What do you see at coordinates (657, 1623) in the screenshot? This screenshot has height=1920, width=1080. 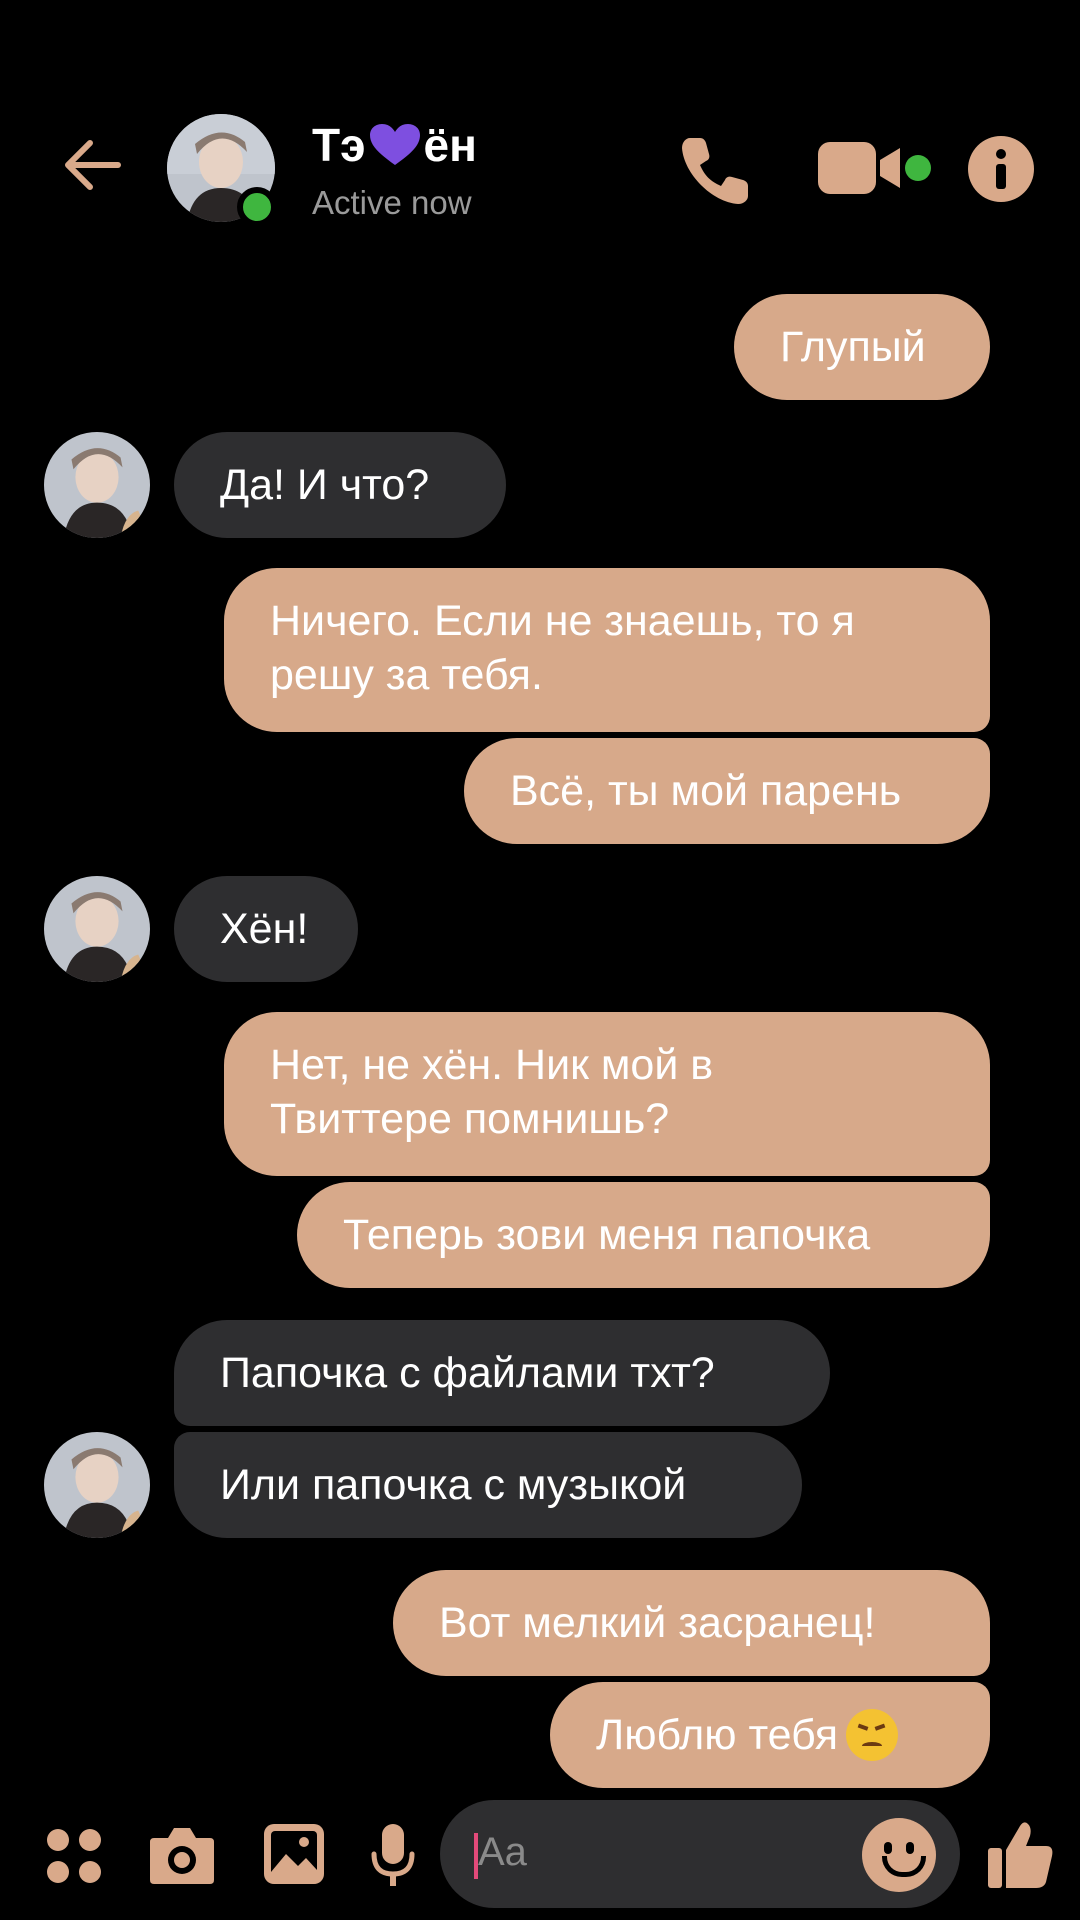 I see `message-text: Вот мелкий засранец!` at bounding box center [657, 1623].